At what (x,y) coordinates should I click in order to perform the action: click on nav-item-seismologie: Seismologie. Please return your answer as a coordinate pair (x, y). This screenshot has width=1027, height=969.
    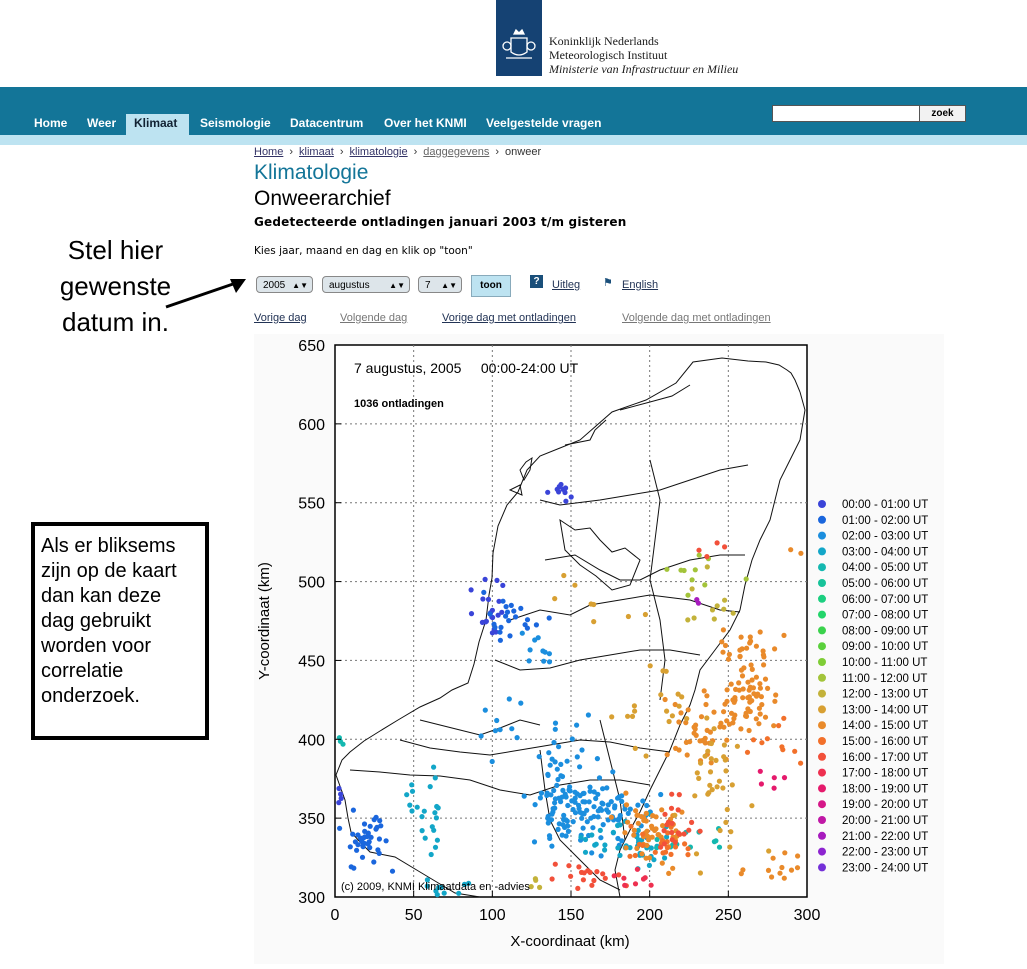
    Looking at the image, I should click on (235, 124).